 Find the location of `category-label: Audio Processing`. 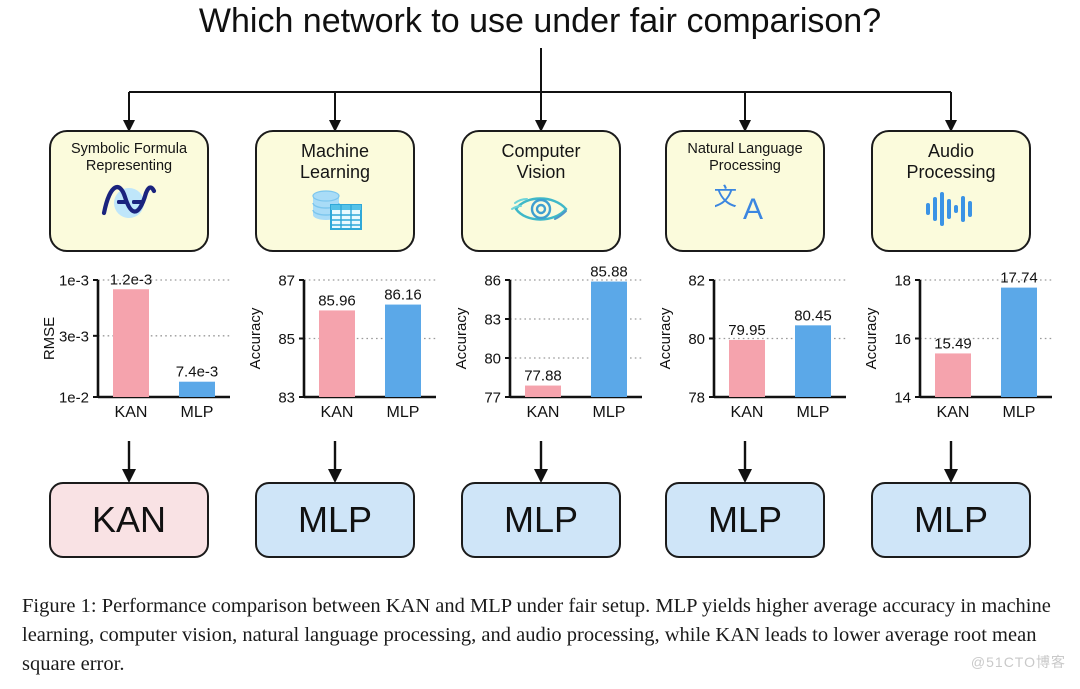

category-label: Audio Processing is located at coordinates (951, 161).